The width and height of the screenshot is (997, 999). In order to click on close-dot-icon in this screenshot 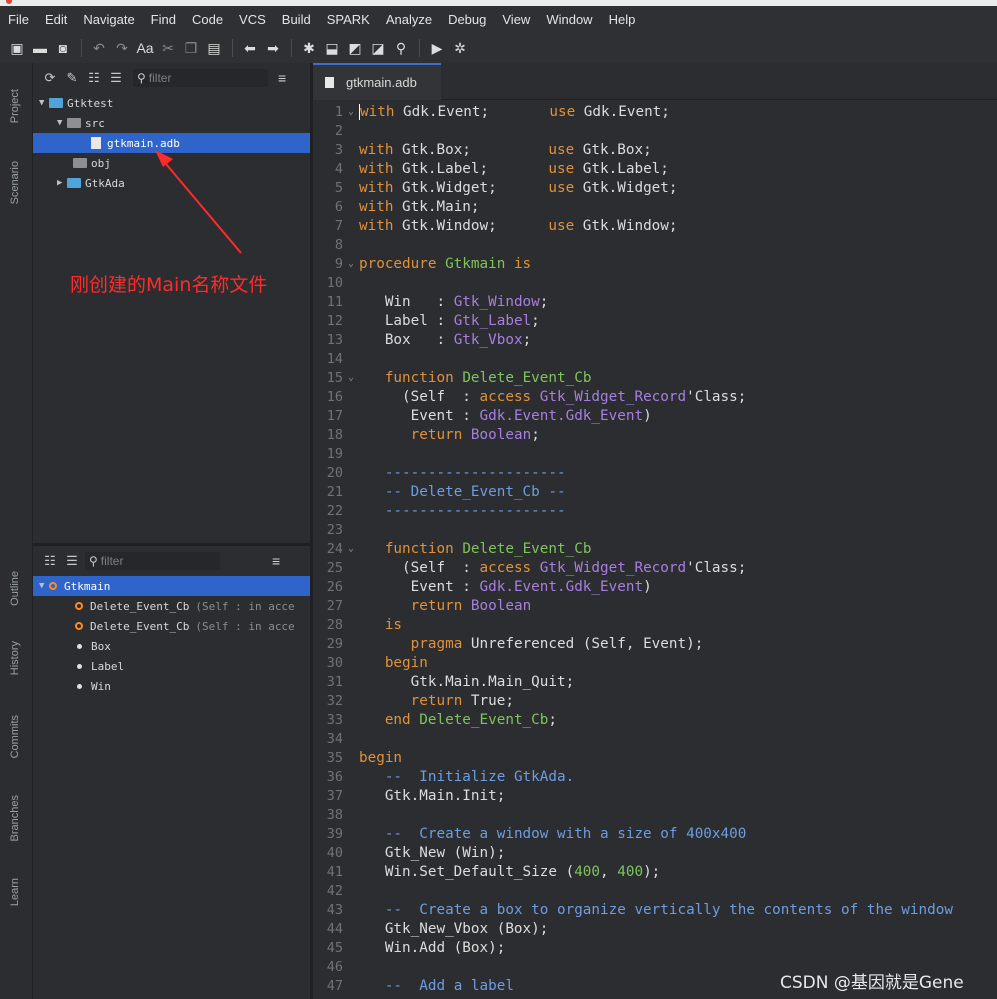, I will do `click(9, 2)`.